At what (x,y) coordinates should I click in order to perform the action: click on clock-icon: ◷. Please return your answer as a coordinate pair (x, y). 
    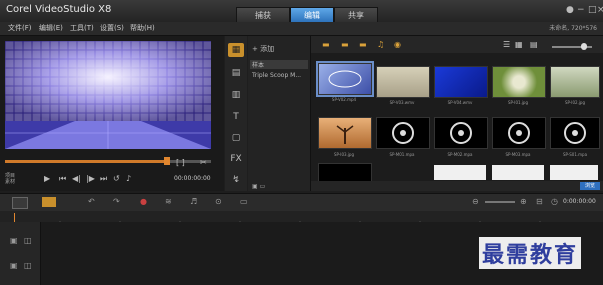
    Looking at the image, I should click on (554, 201).